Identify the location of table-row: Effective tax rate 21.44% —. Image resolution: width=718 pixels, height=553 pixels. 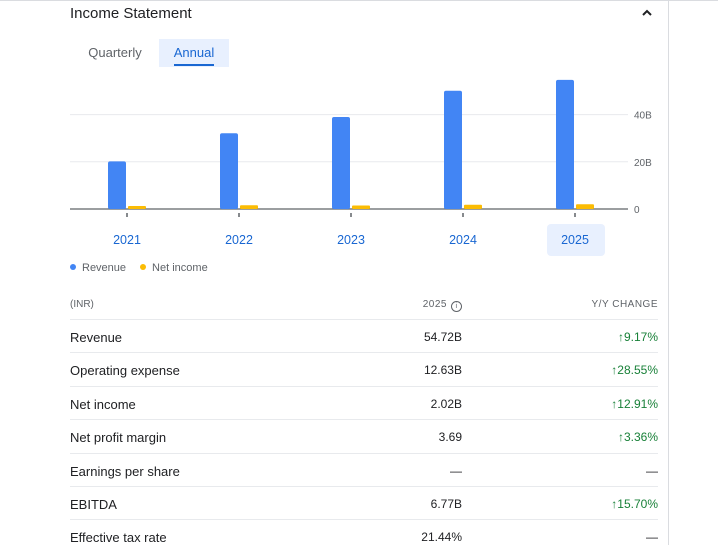
(364, 536).